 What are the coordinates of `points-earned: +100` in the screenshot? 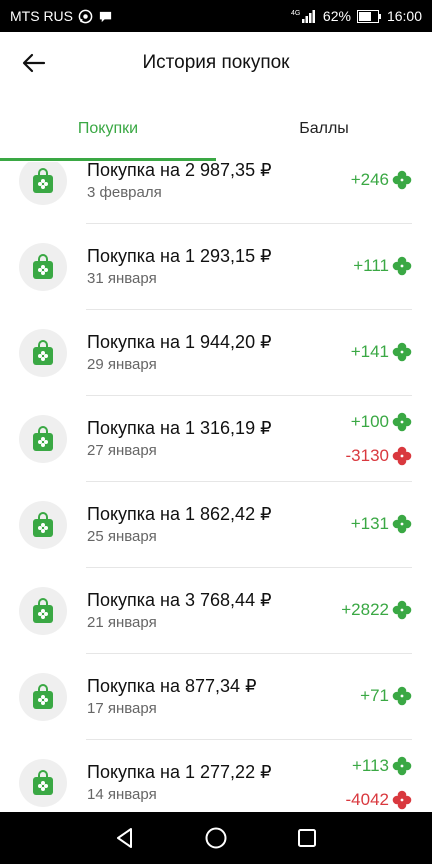 It's located at (381, 422).